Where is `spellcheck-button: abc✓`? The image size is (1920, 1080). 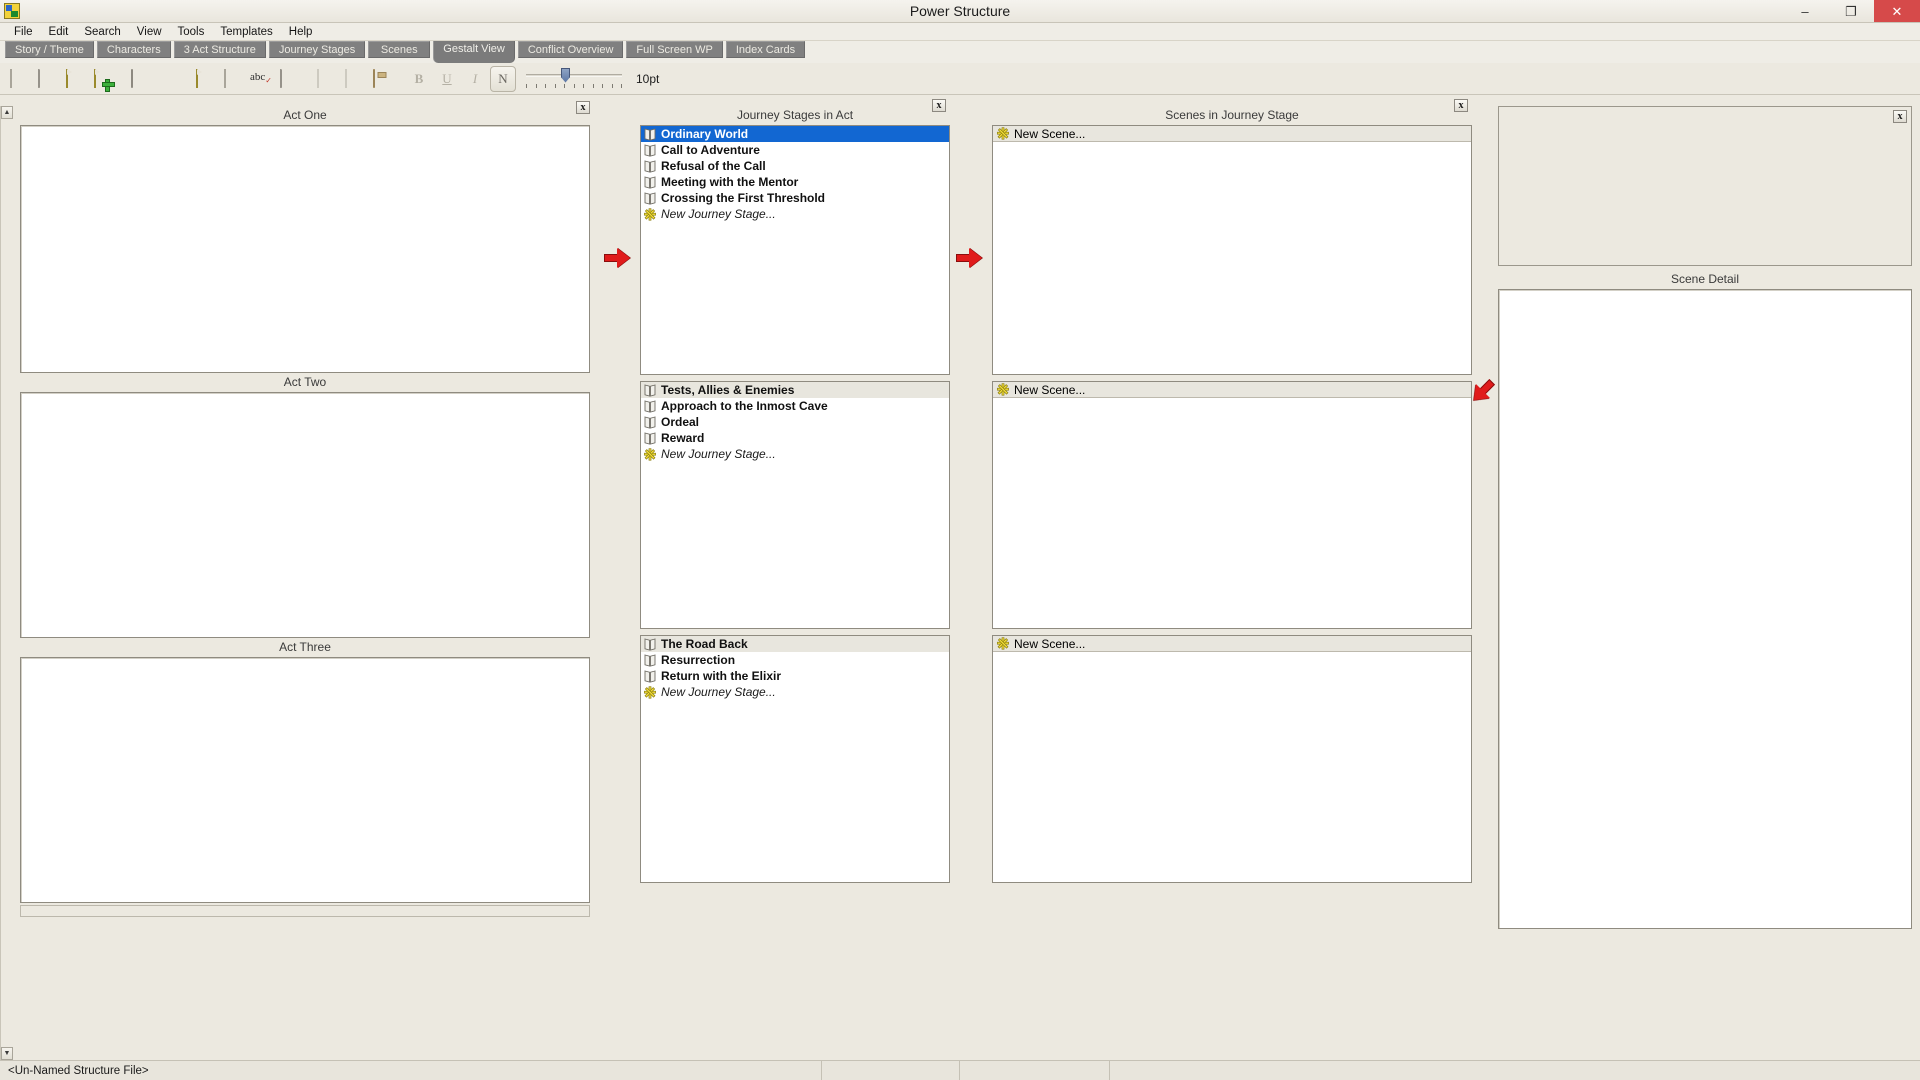
spellcheck-button: abc✓ is located at coordinates (261, 79).